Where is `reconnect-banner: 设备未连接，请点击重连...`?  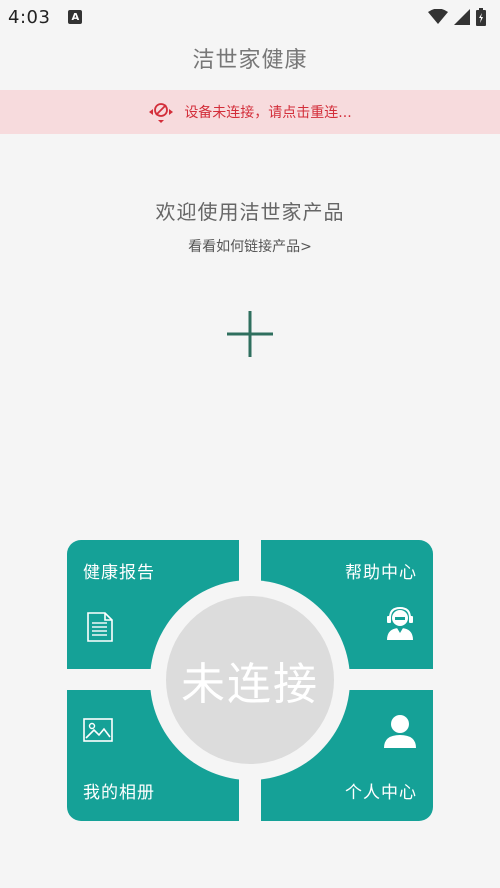
reconnect-banner: 设备未连接，请点击重连... is located at coordinates (250, 112).